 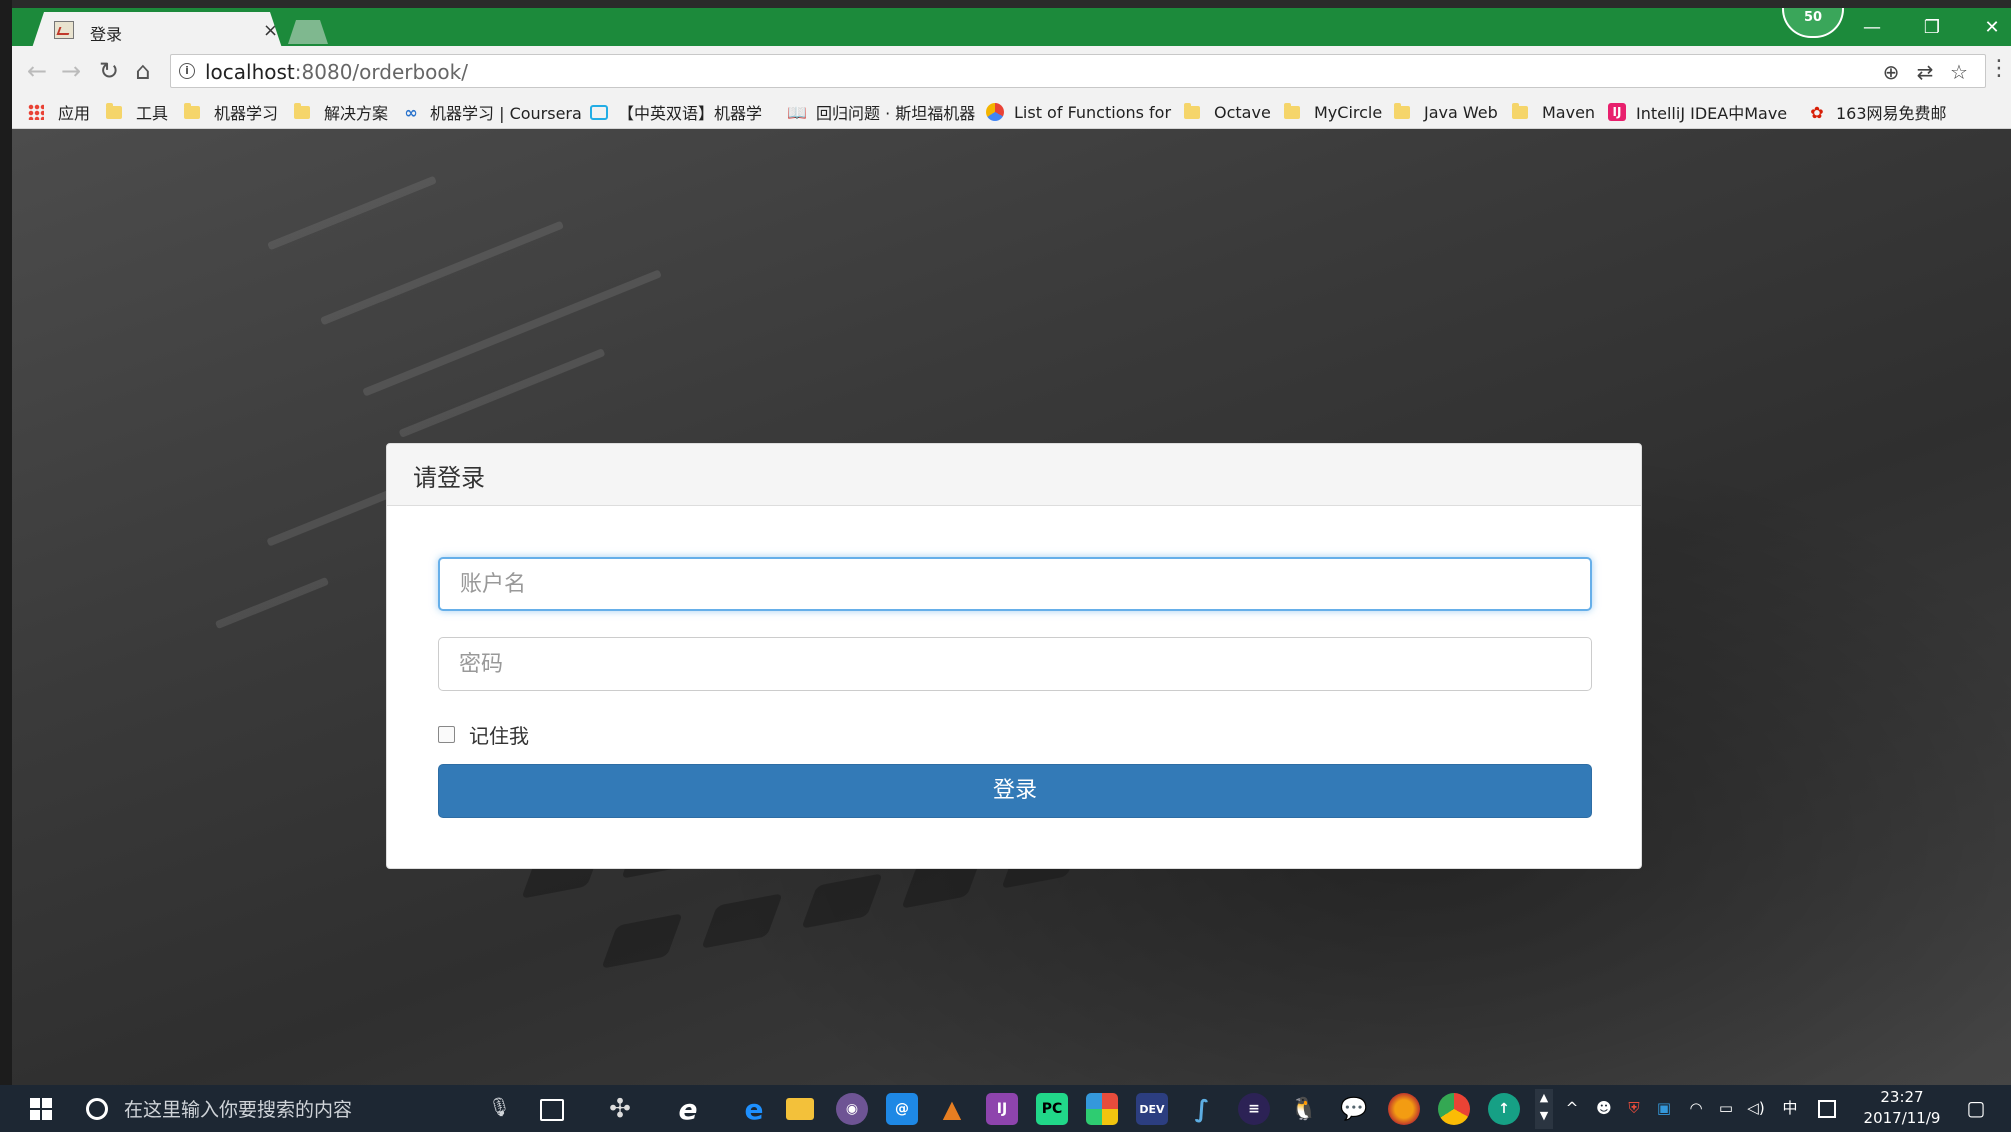 What do you see at coordinates (1078, 112) in the screenshot?
I see `bookmark-octave-functions: List of Functions for` at bounding box center [1078, 112].